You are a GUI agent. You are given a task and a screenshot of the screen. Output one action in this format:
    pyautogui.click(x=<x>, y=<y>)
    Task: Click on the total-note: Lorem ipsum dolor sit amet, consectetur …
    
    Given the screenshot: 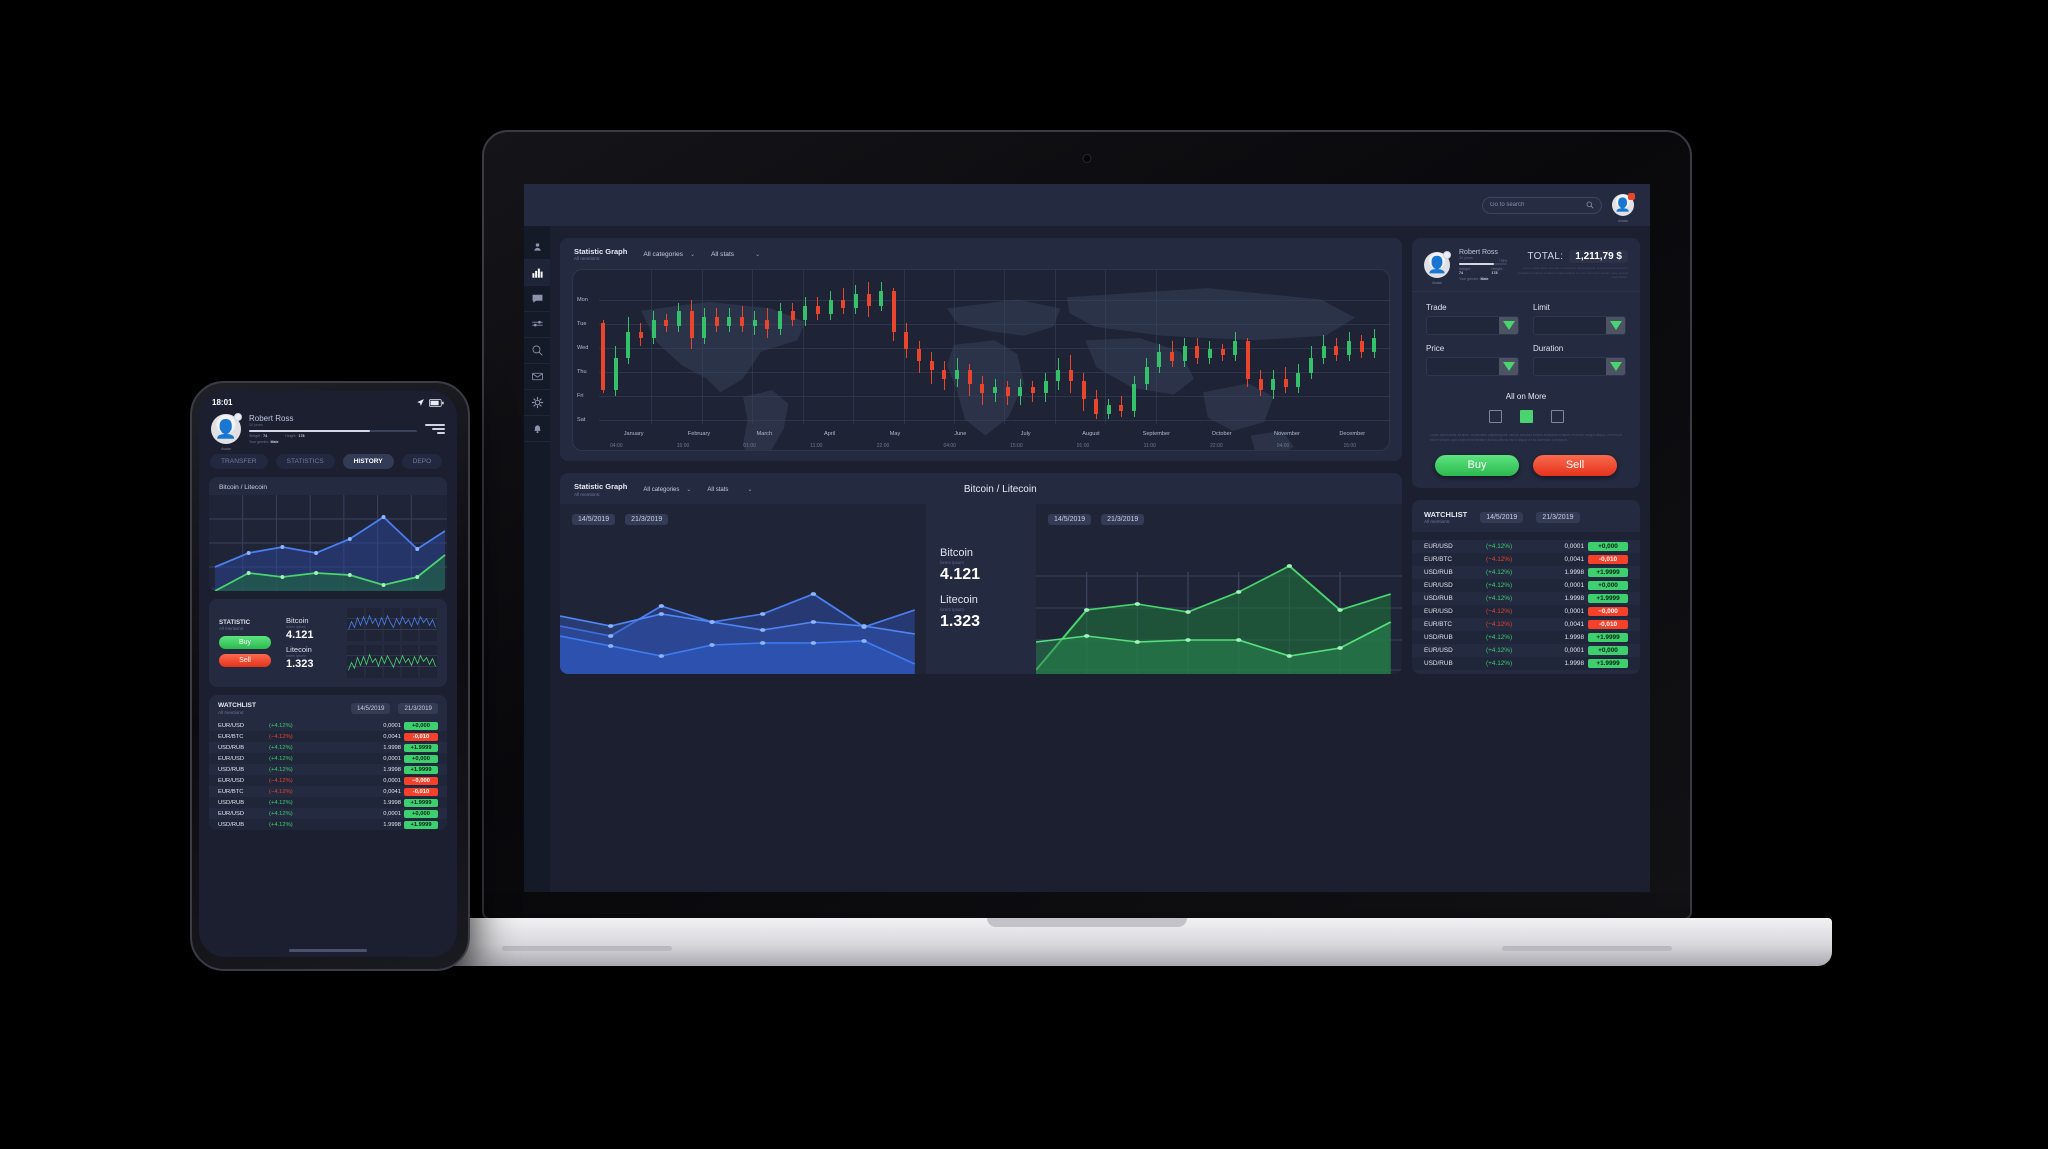 What is the action you would take?
    pyautogui.click(x=1572, y=273)
    